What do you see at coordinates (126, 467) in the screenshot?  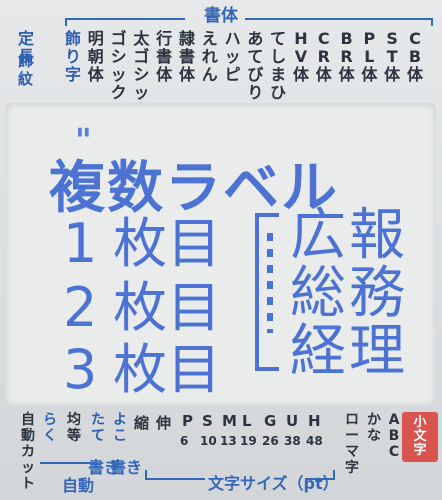 I see `yoko-caption: 書き` at bounding box center [126, 467].